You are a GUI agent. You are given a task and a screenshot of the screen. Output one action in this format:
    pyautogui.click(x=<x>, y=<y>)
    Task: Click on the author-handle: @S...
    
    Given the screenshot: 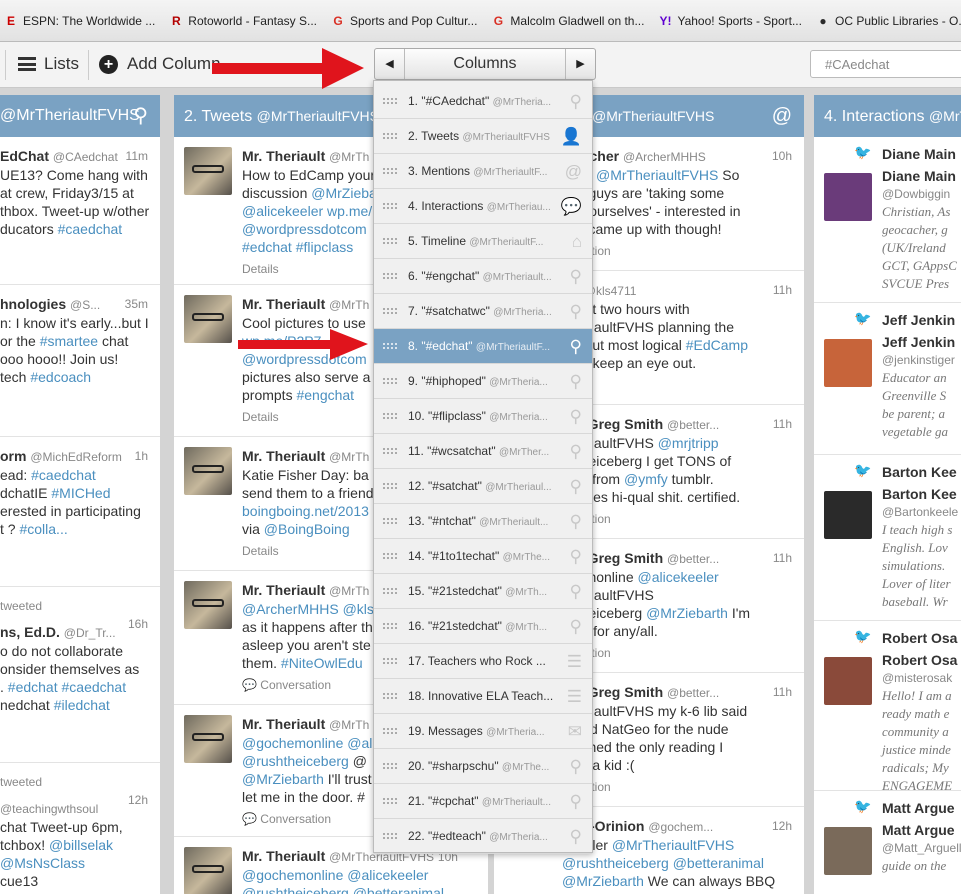 What is the action you would take?
    pyautogui.click(x=85, y=305)
    